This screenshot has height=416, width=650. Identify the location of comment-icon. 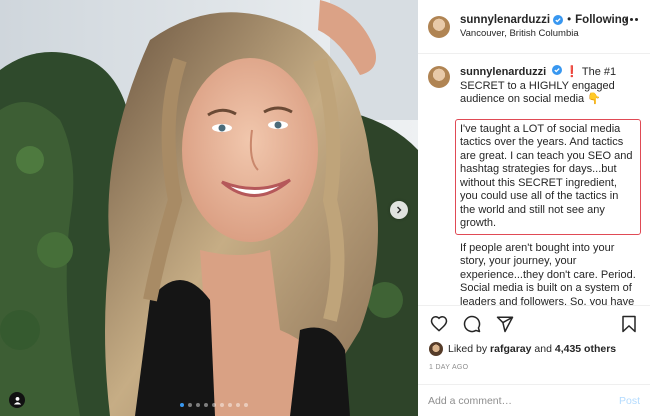
(472, 323).